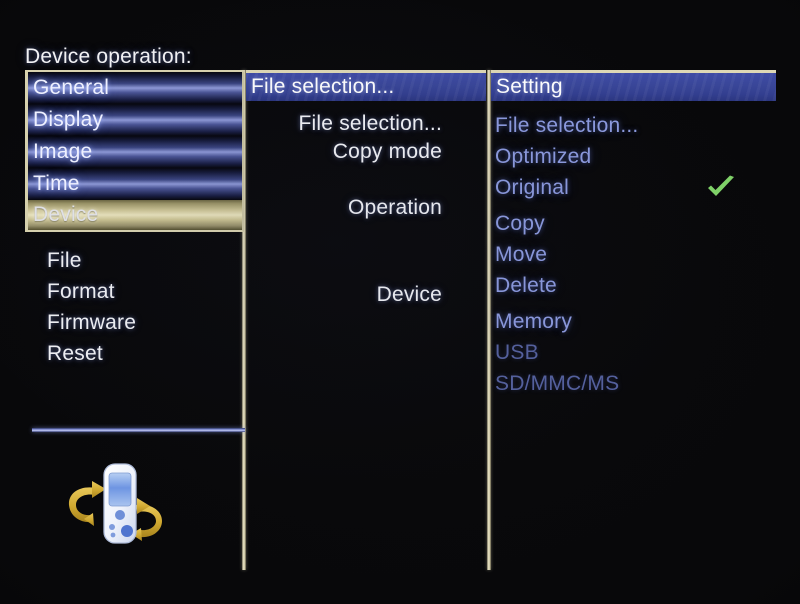  What do you see at coordinates (56, 183) in the screenshot?
I see `category-label: Time` at bounding box center [56, 183].